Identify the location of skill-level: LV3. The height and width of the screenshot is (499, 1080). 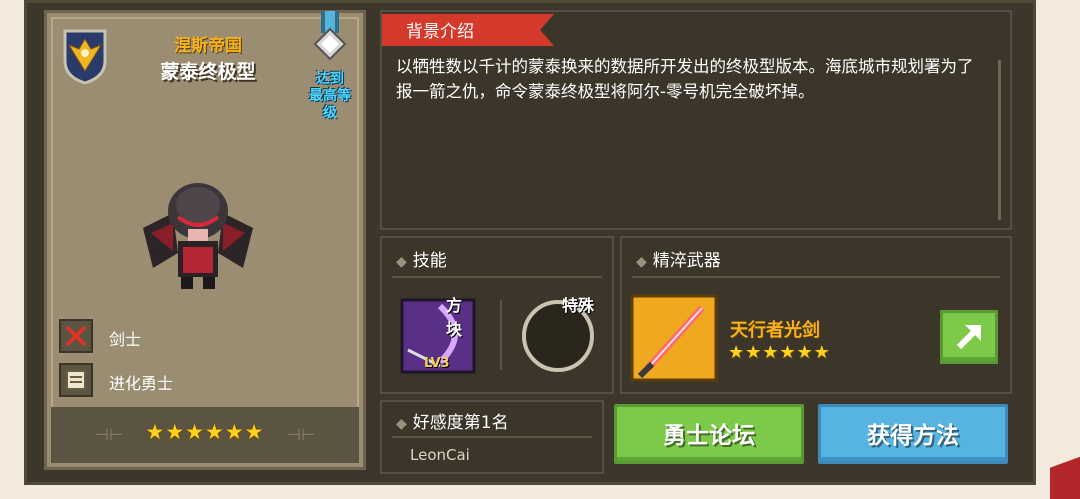
(437, 363).